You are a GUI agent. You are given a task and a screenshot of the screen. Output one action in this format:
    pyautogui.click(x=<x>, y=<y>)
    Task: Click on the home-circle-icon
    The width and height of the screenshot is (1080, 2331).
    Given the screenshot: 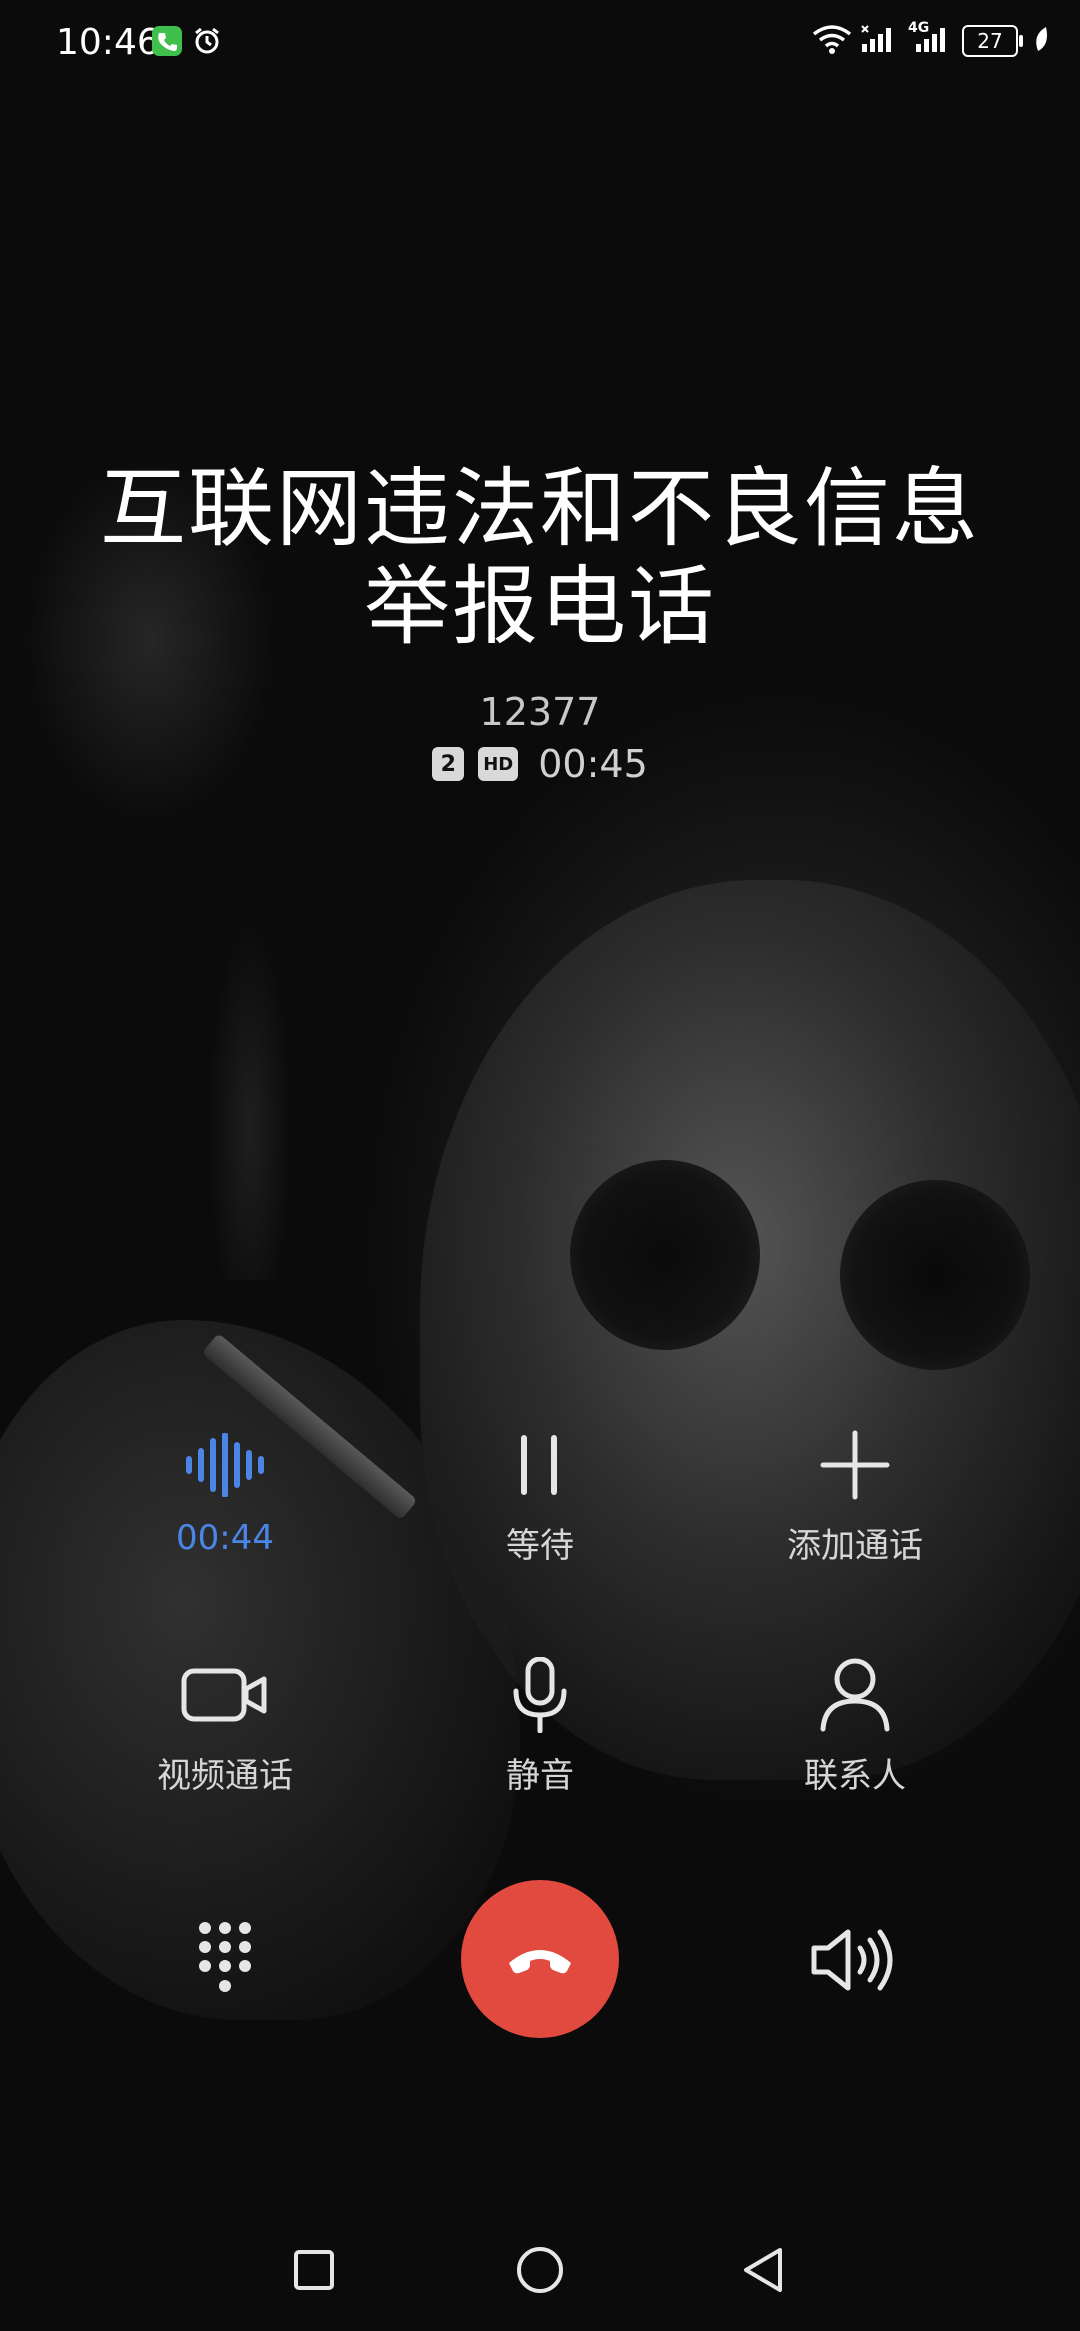 What is the action you would take?
    pyautogui.click(x=540, y=2270)
    